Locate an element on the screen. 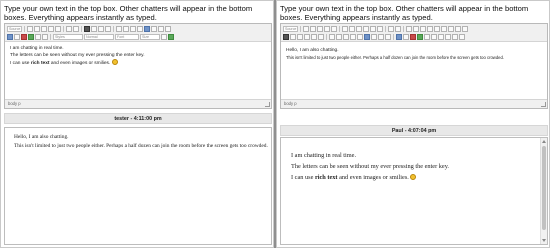 The width and height of the screenshot is (550, 248). horizontal-rule-icon is located at coordinates (441, 37).